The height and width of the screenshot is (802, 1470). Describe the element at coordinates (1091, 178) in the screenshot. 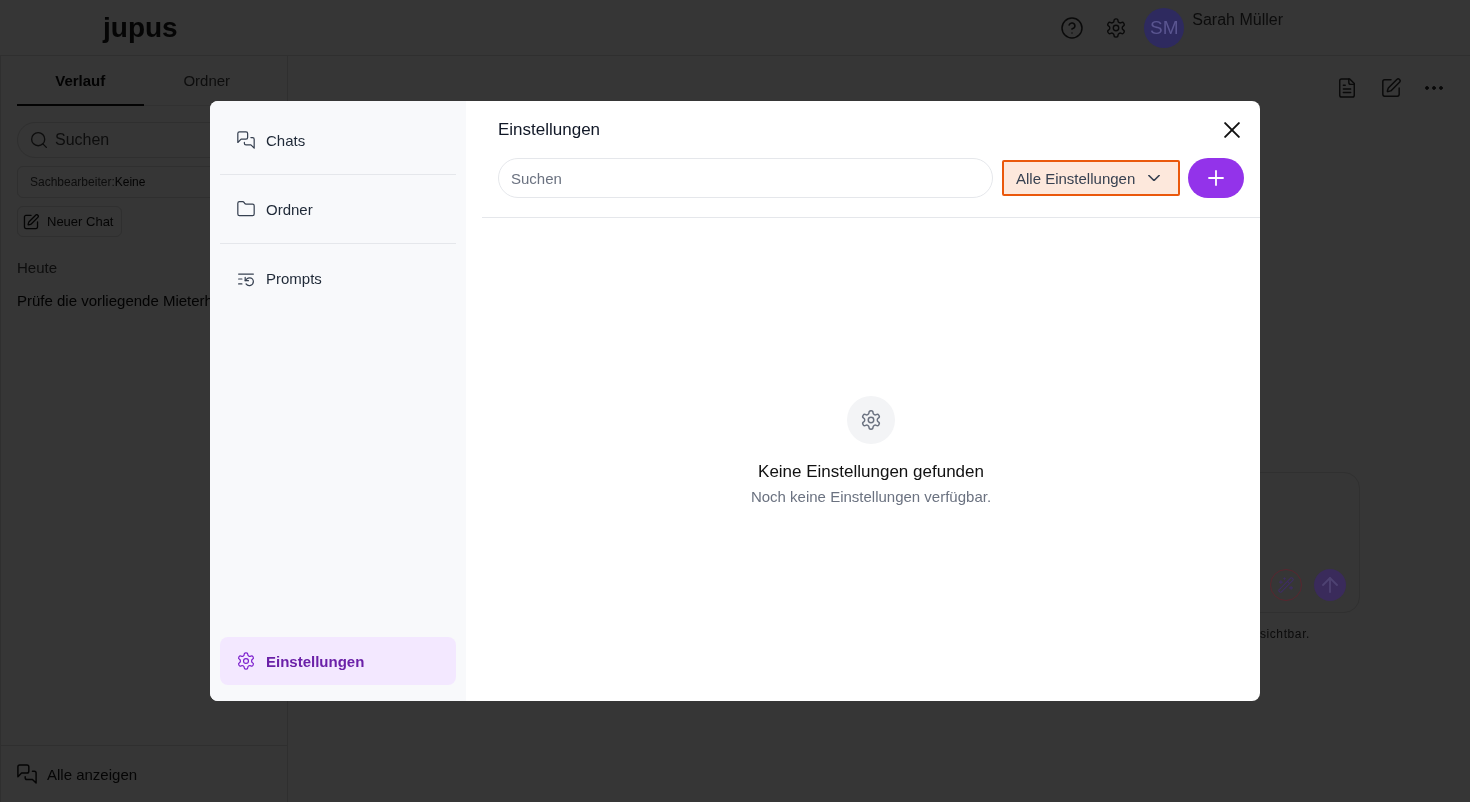

I see `filter-dropdown: Alle Einstellungen` at that location.